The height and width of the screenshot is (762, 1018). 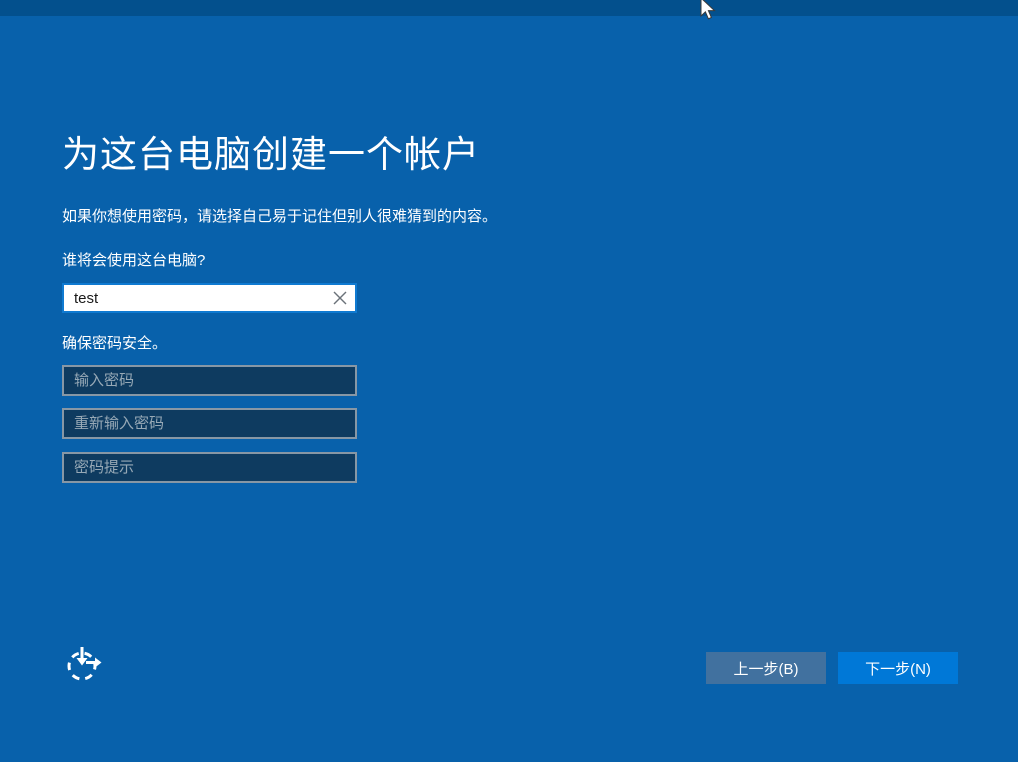 What do you see at coordinates (134, 260) in the screenshot?
I see `username-label: 谁将会使用这台电脑?` at bounding box center [134, 260].